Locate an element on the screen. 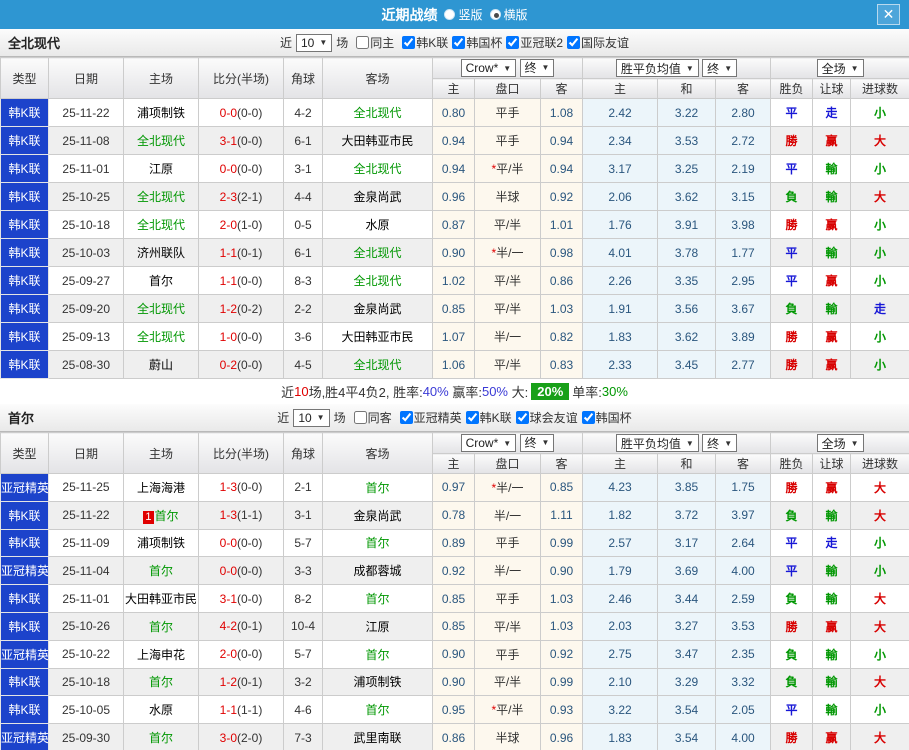 This screenshot has height=750, width=909. league-filter-checkbox: 亚冠联2 is located at coordinates (532, 42).